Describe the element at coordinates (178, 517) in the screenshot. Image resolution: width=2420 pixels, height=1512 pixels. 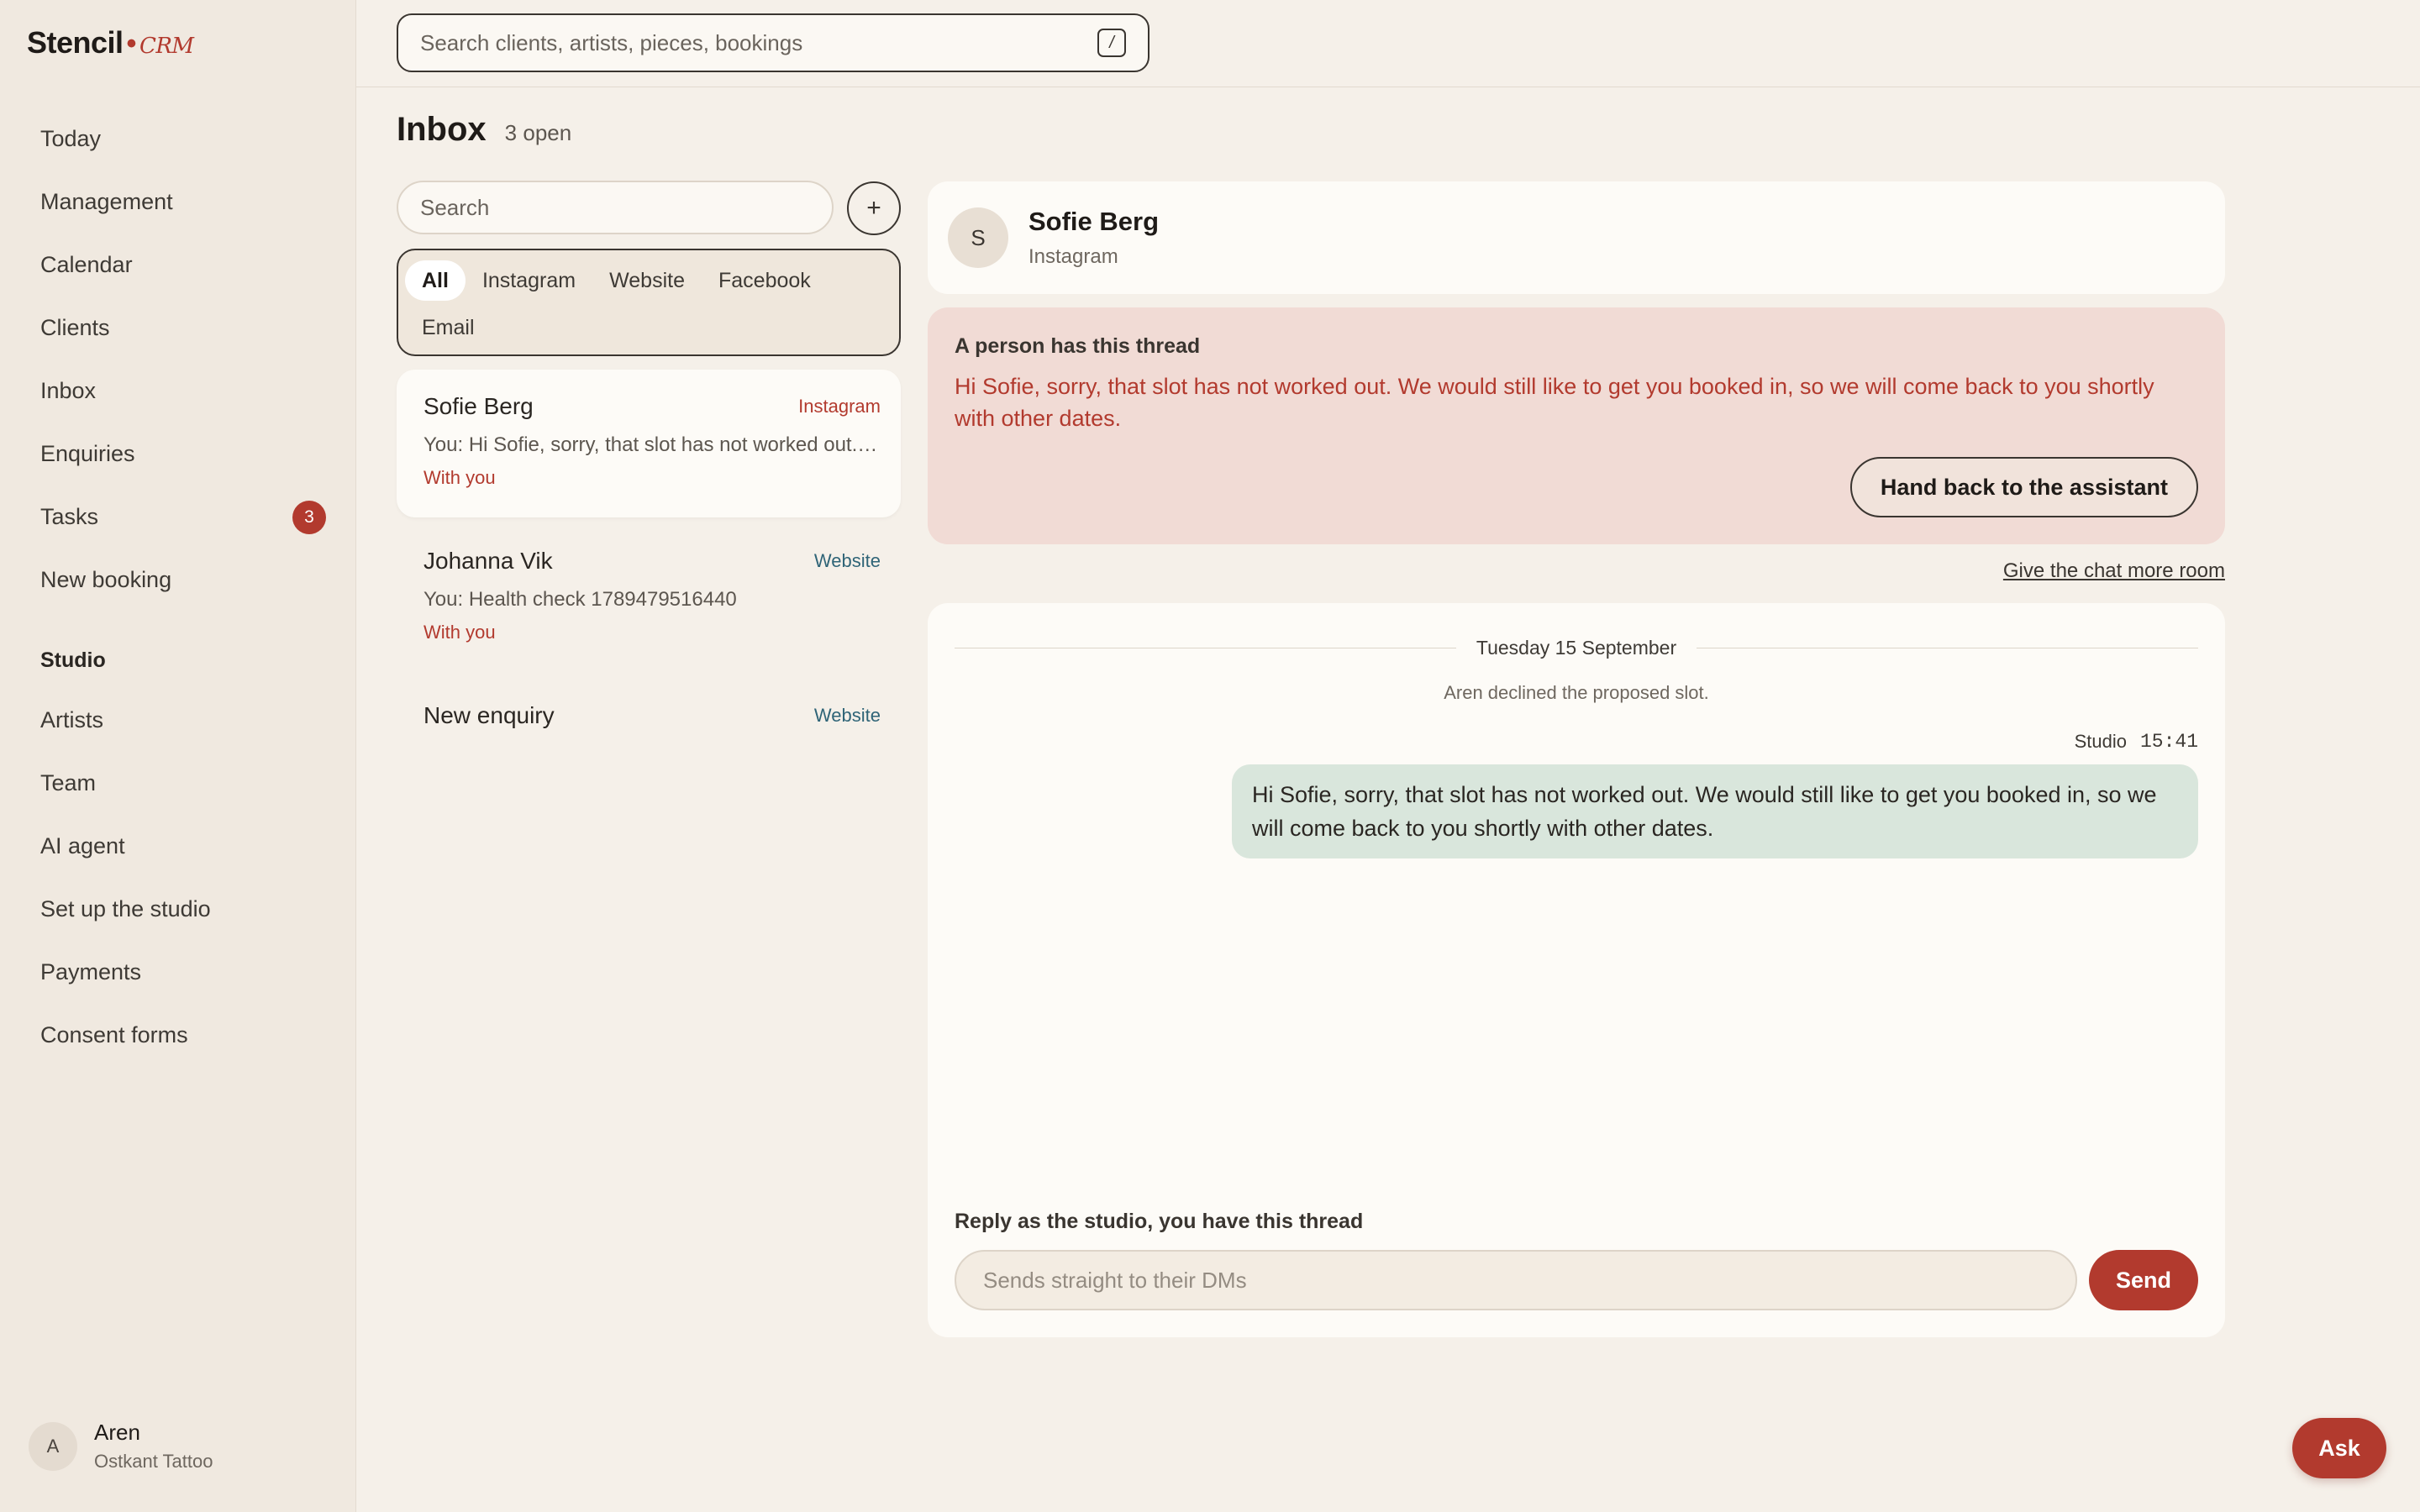
I see `sidebar-item-tasks: Tasks 3` at that location.